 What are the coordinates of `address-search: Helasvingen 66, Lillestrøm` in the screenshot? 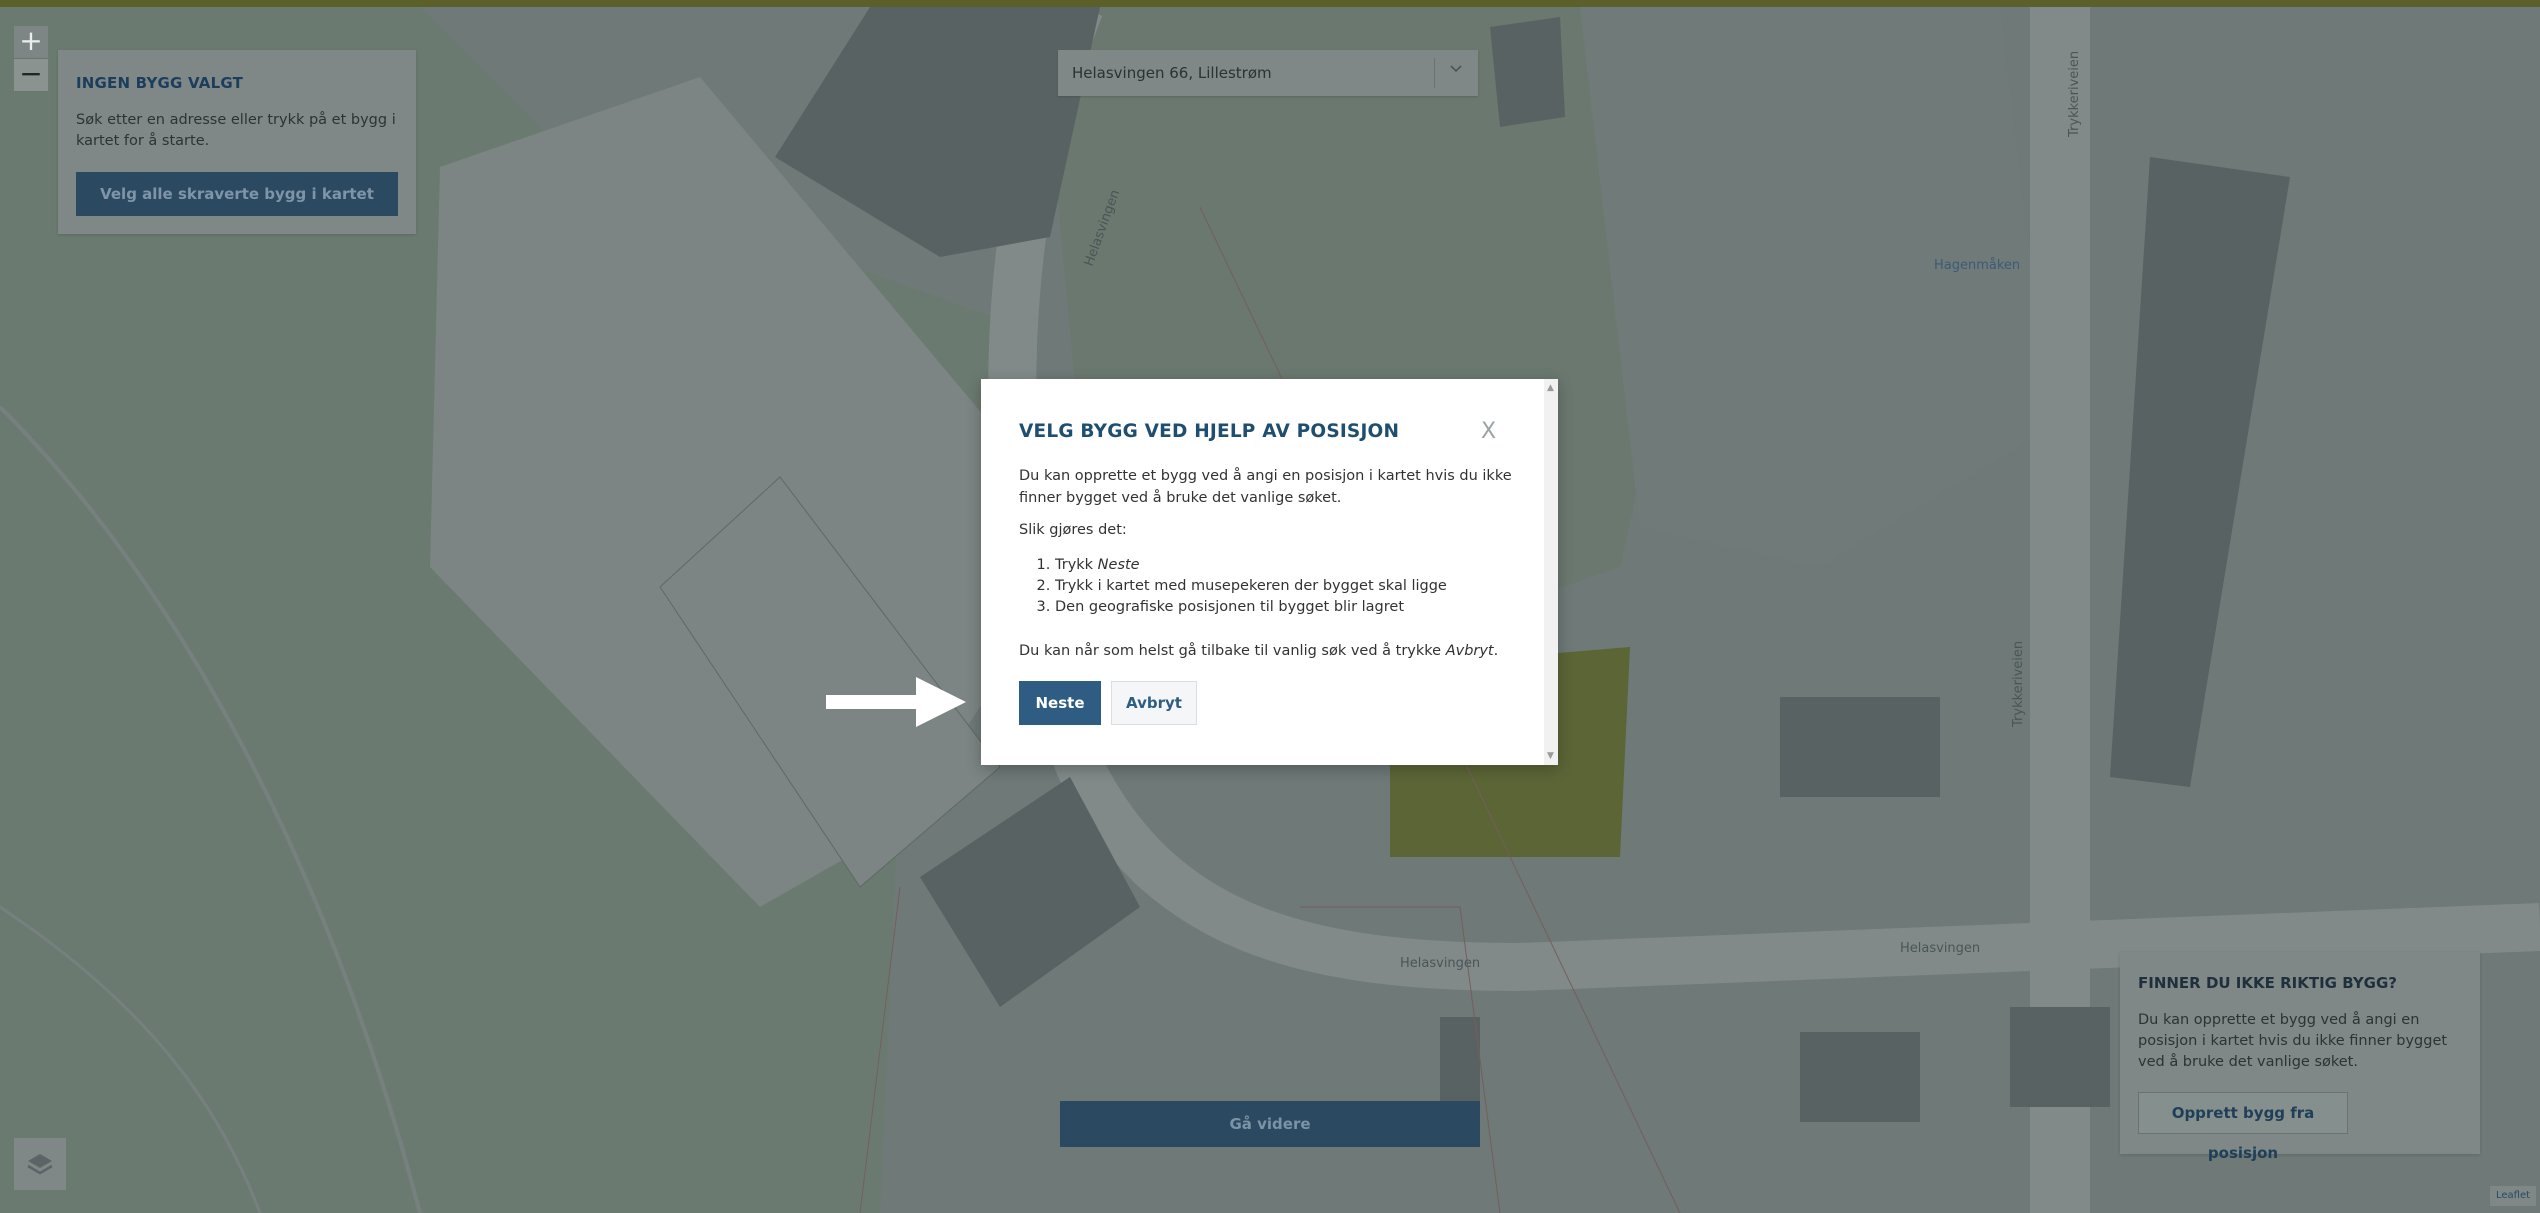 It's located at (1268, 73).